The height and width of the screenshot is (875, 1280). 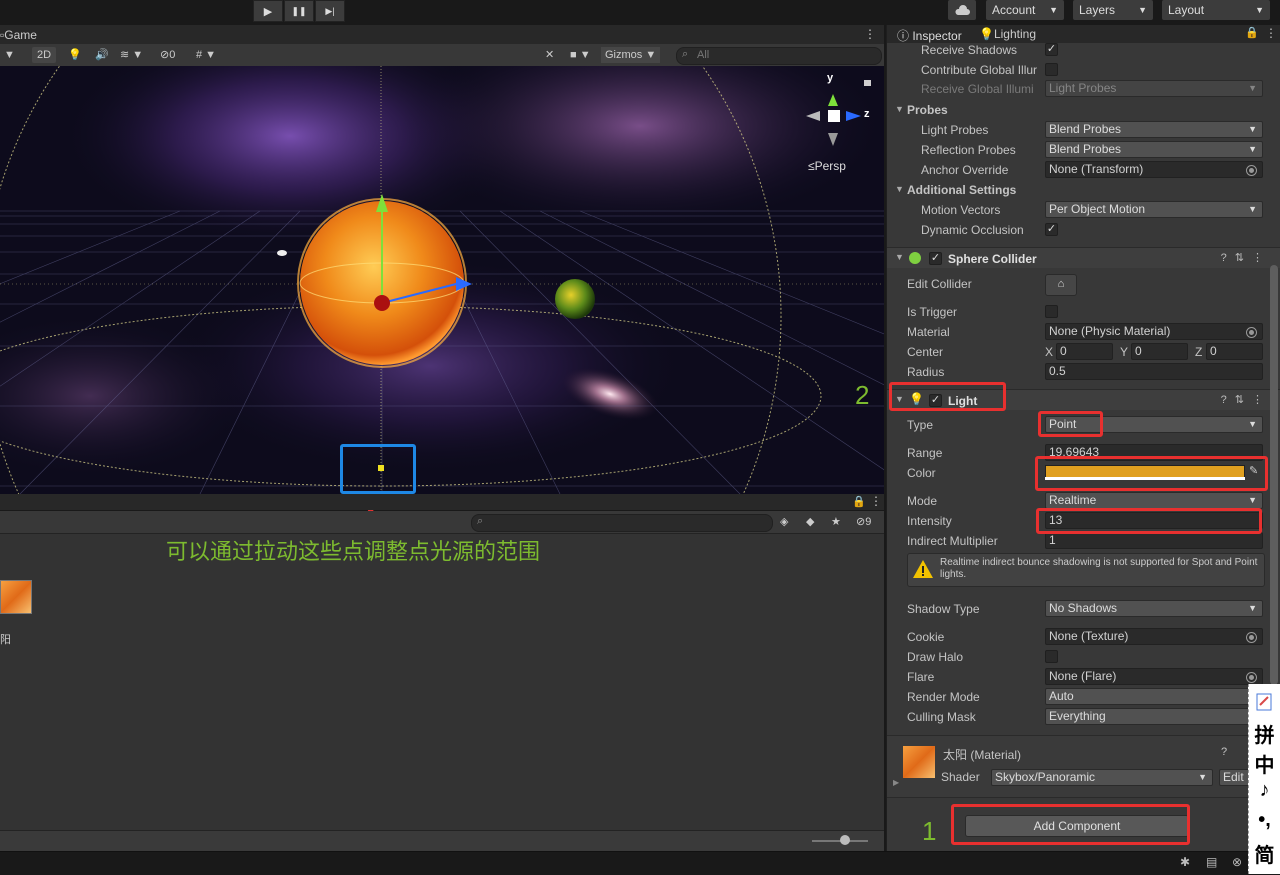 I want to click on cookie-field: None (Texture), so click(x=1154, y=636).